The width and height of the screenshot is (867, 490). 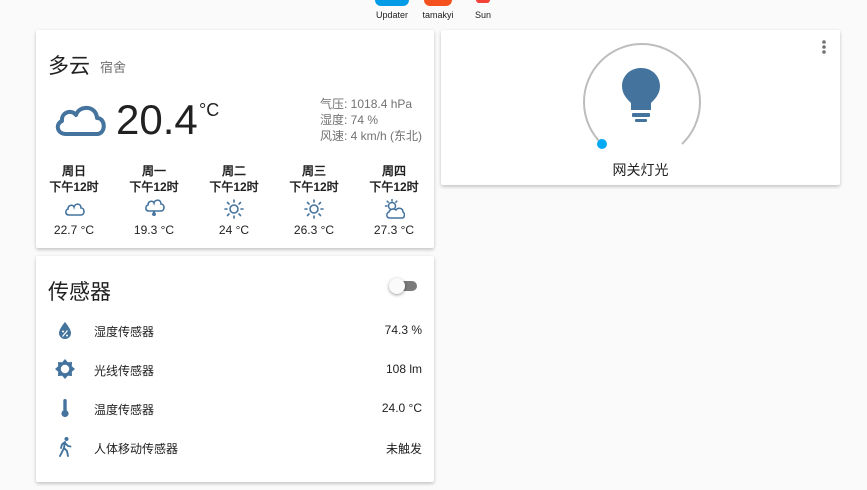 What do you see at coordinates (392, 15) in the screenshot?
I see `badge-updater-label: Updater` at bounding box center [392, 15].